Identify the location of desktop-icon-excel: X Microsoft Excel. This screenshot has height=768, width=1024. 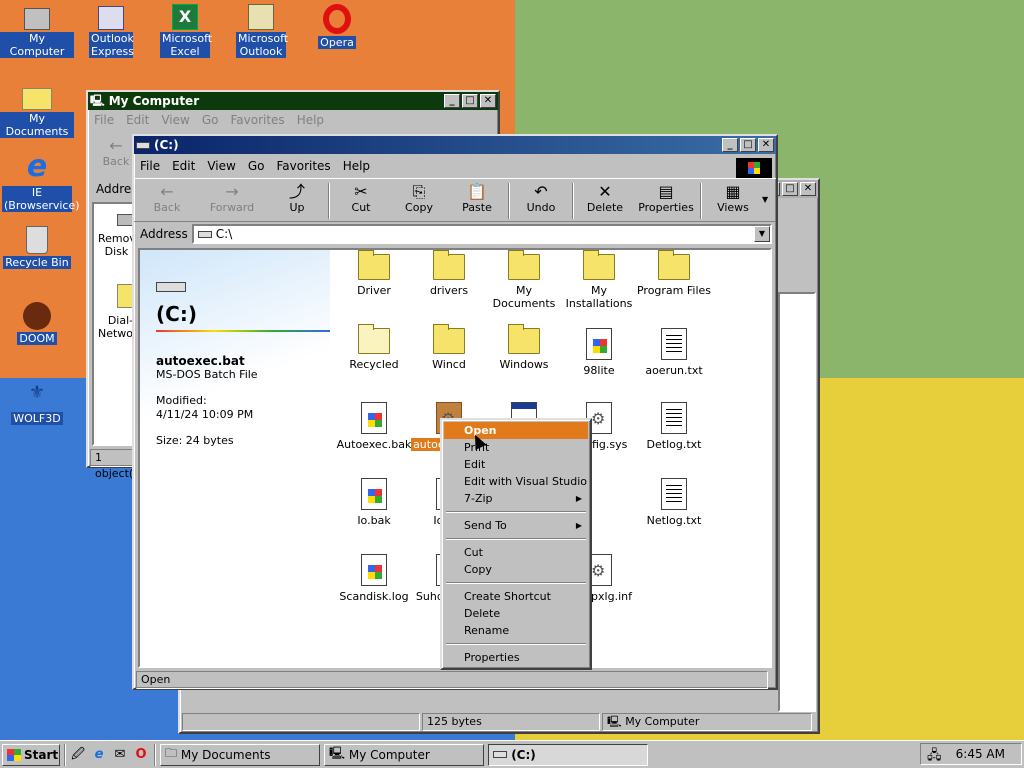
(185, 31).